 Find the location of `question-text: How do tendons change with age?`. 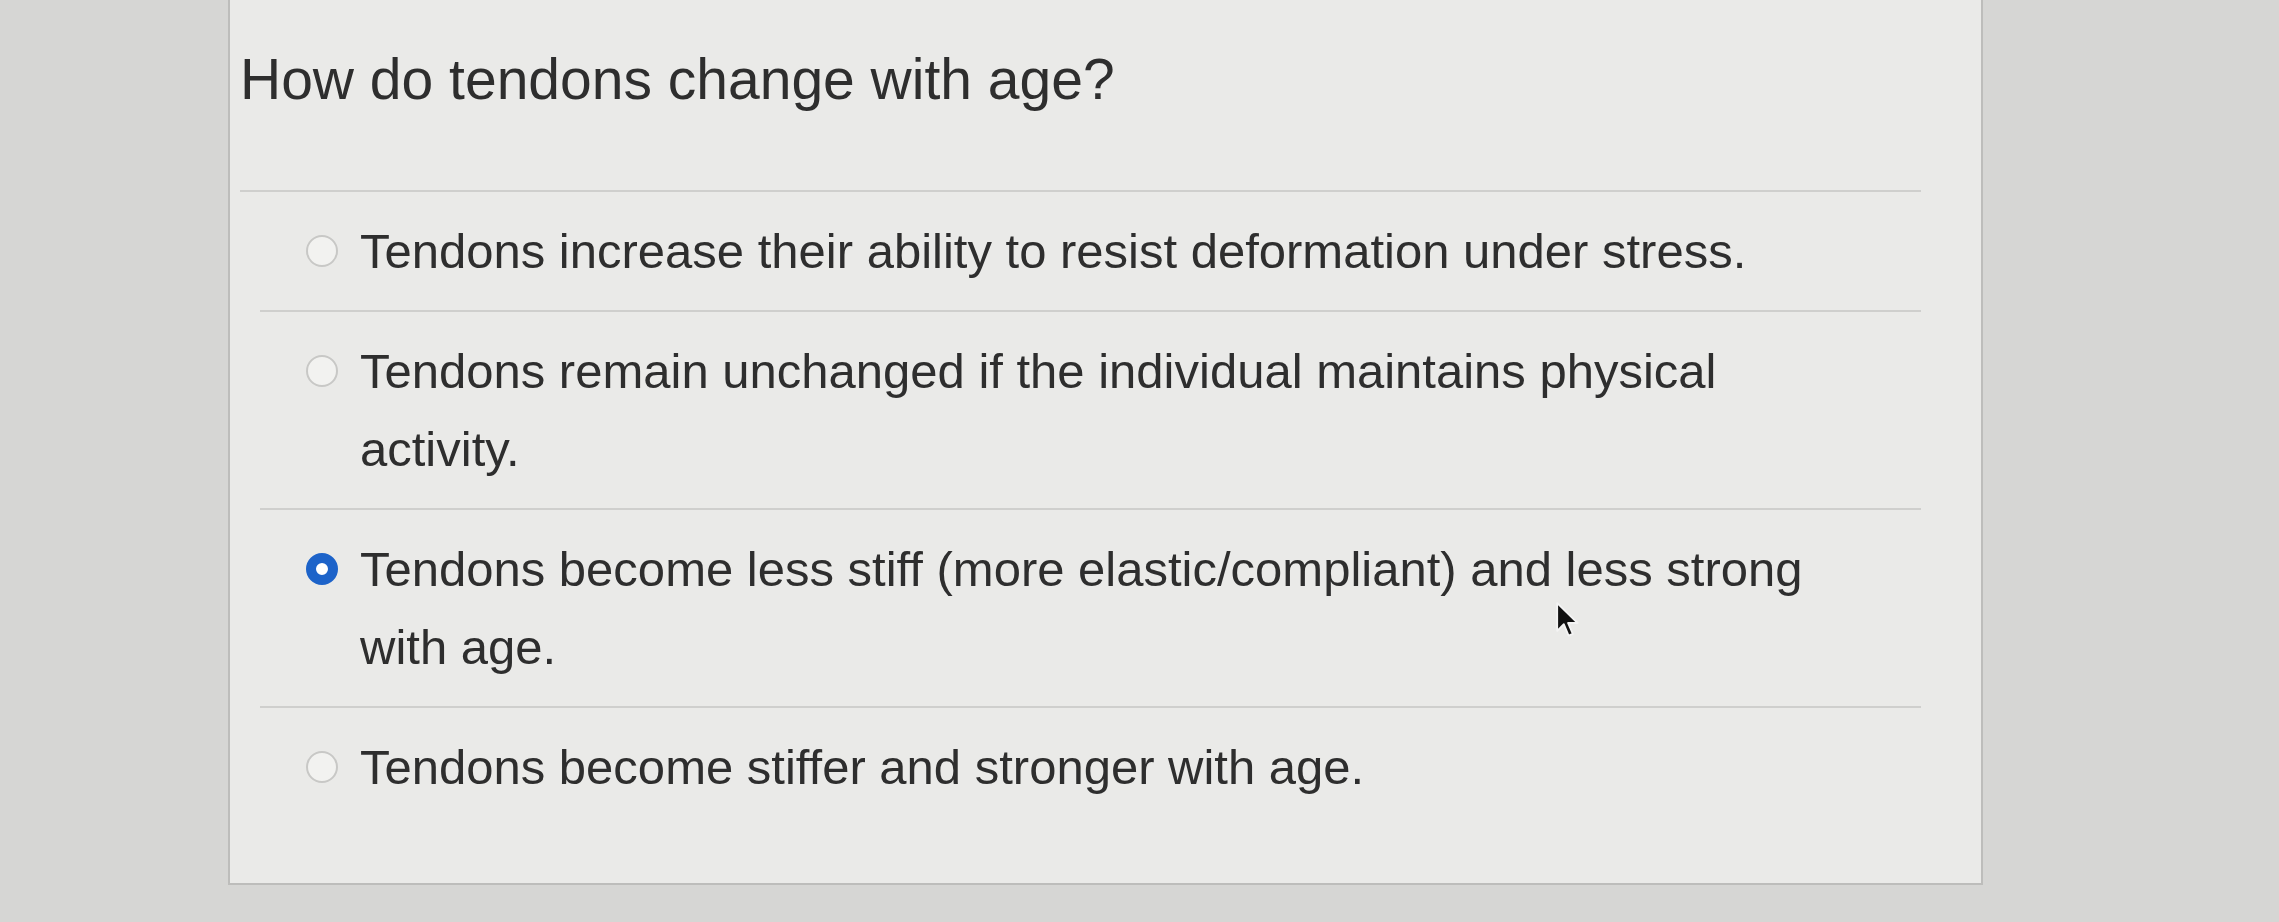

question-text: How do tendons change with age? is located at coordinates (677, 79).